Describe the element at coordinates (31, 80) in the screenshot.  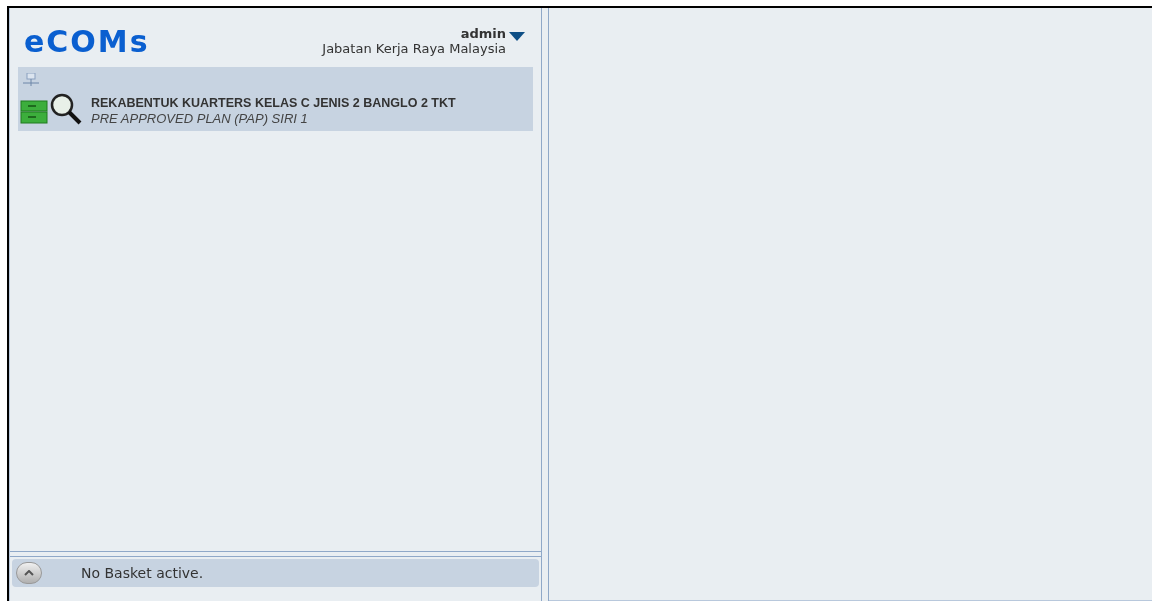
I see `network-icon` at that location.